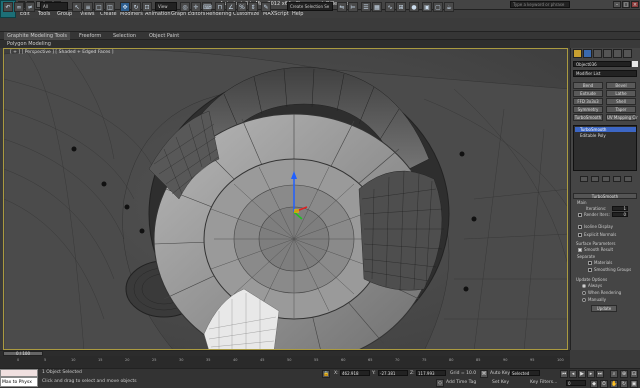  Describe the element at coordinates (99, 7) in the screenshot. I see `rect-selection-icon: □` at that location.